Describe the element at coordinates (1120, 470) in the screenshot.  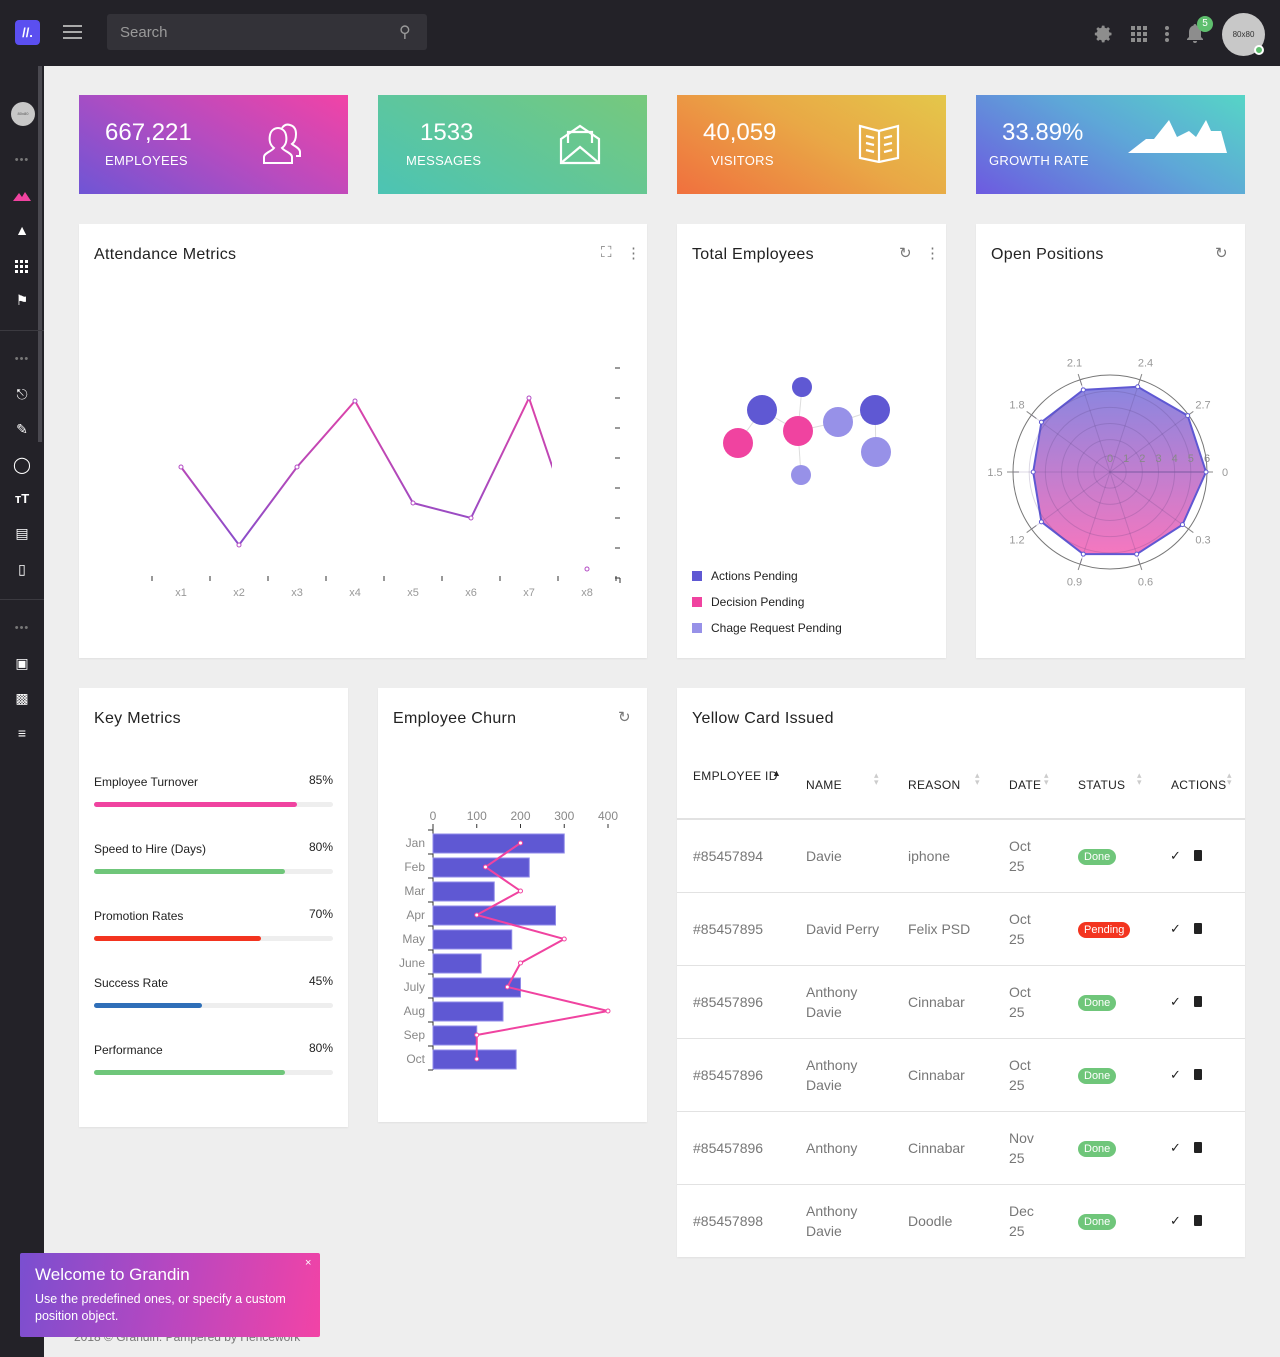
I see `radar-area` at that location.